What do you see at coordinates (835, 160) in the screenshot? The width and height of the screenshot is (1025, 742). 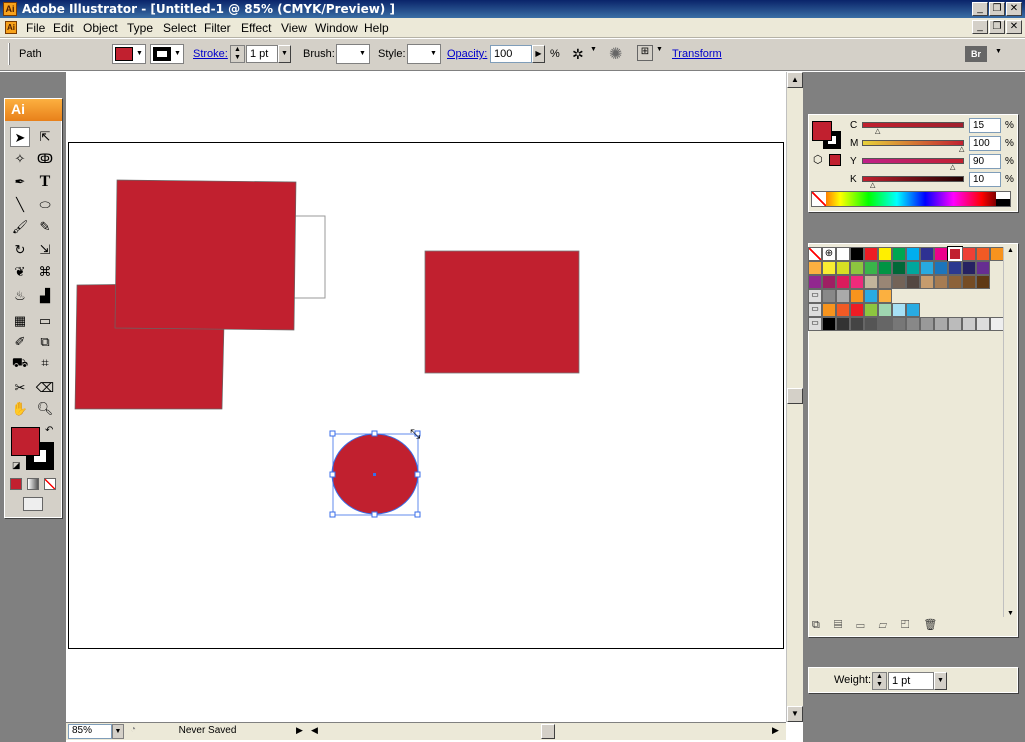 I see `gamut-swatch` at bounding box center [835, 160].